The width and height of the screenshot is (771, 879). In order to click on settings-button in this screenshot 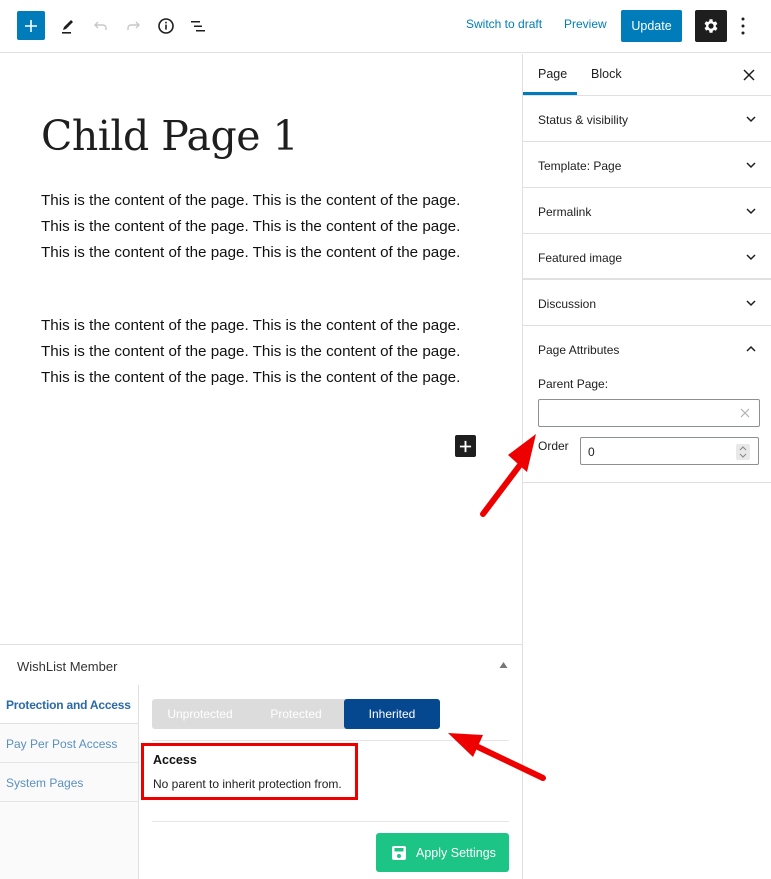, I will do `click(711, 26)`.